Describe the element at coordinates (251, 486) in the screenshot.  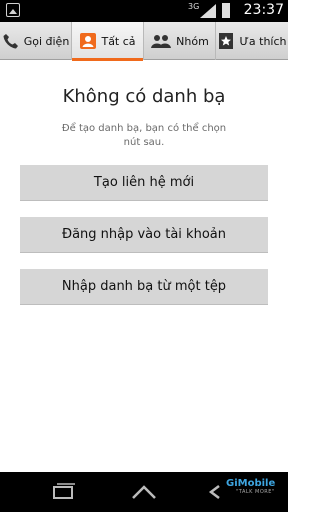
I see `watermark-logo: GiMobile "TALK MORE"` at that location.